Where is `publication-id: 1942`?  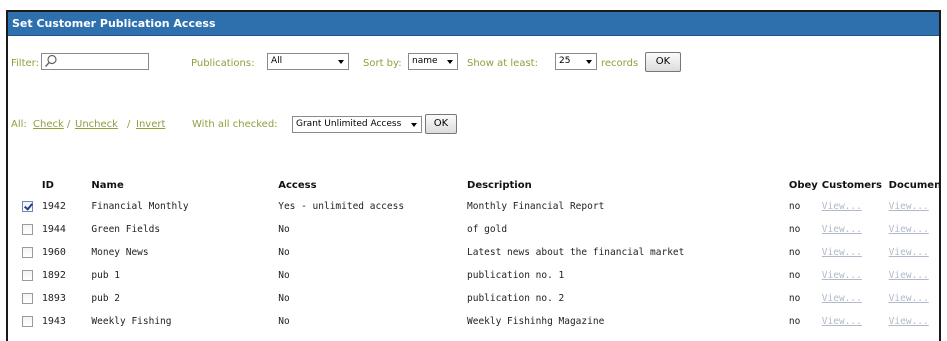
publication-id: 1942 is located at coordinates (53, 206).